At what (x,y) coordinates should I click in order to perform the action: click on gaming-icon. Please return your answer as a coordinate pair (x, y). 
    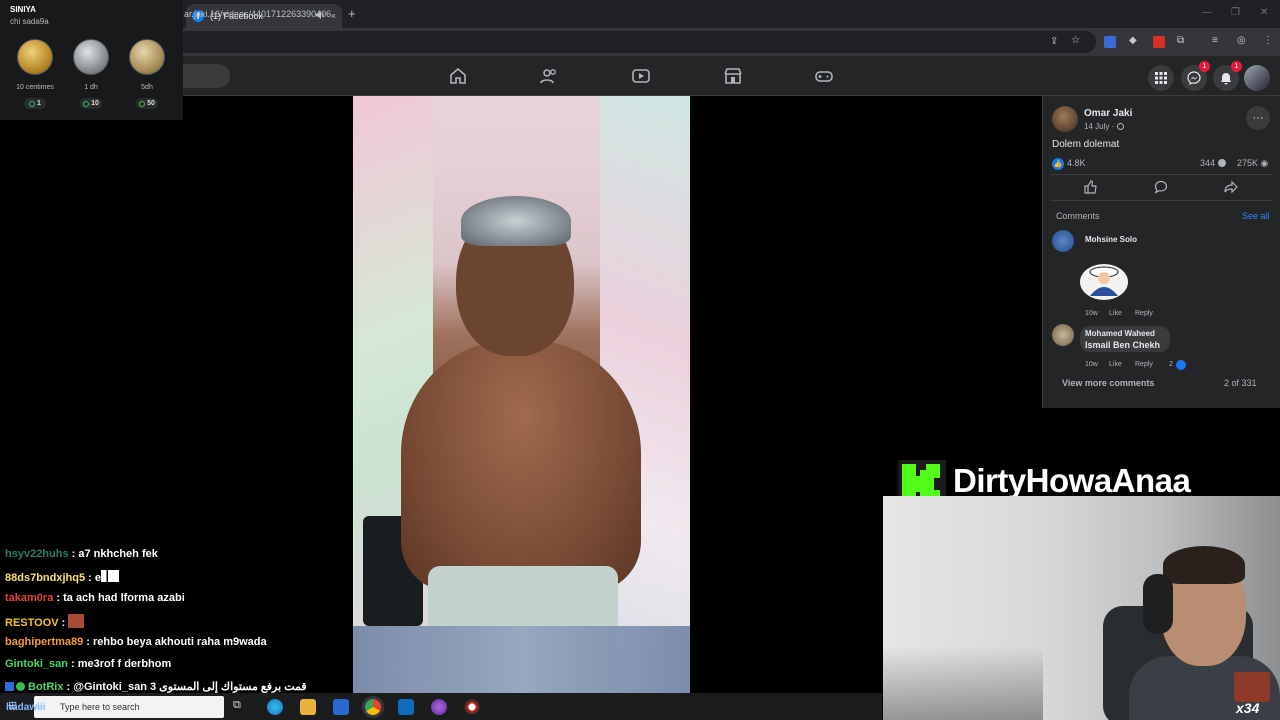
    Looking at the image, I should click on (824, 76).